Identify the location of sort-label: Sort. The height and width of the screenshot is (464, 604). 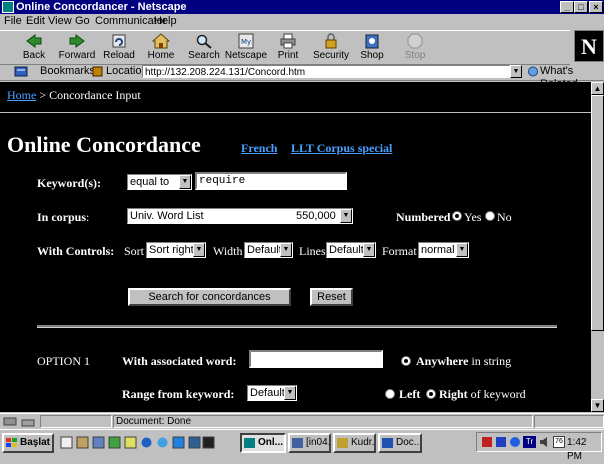
(134, 251).